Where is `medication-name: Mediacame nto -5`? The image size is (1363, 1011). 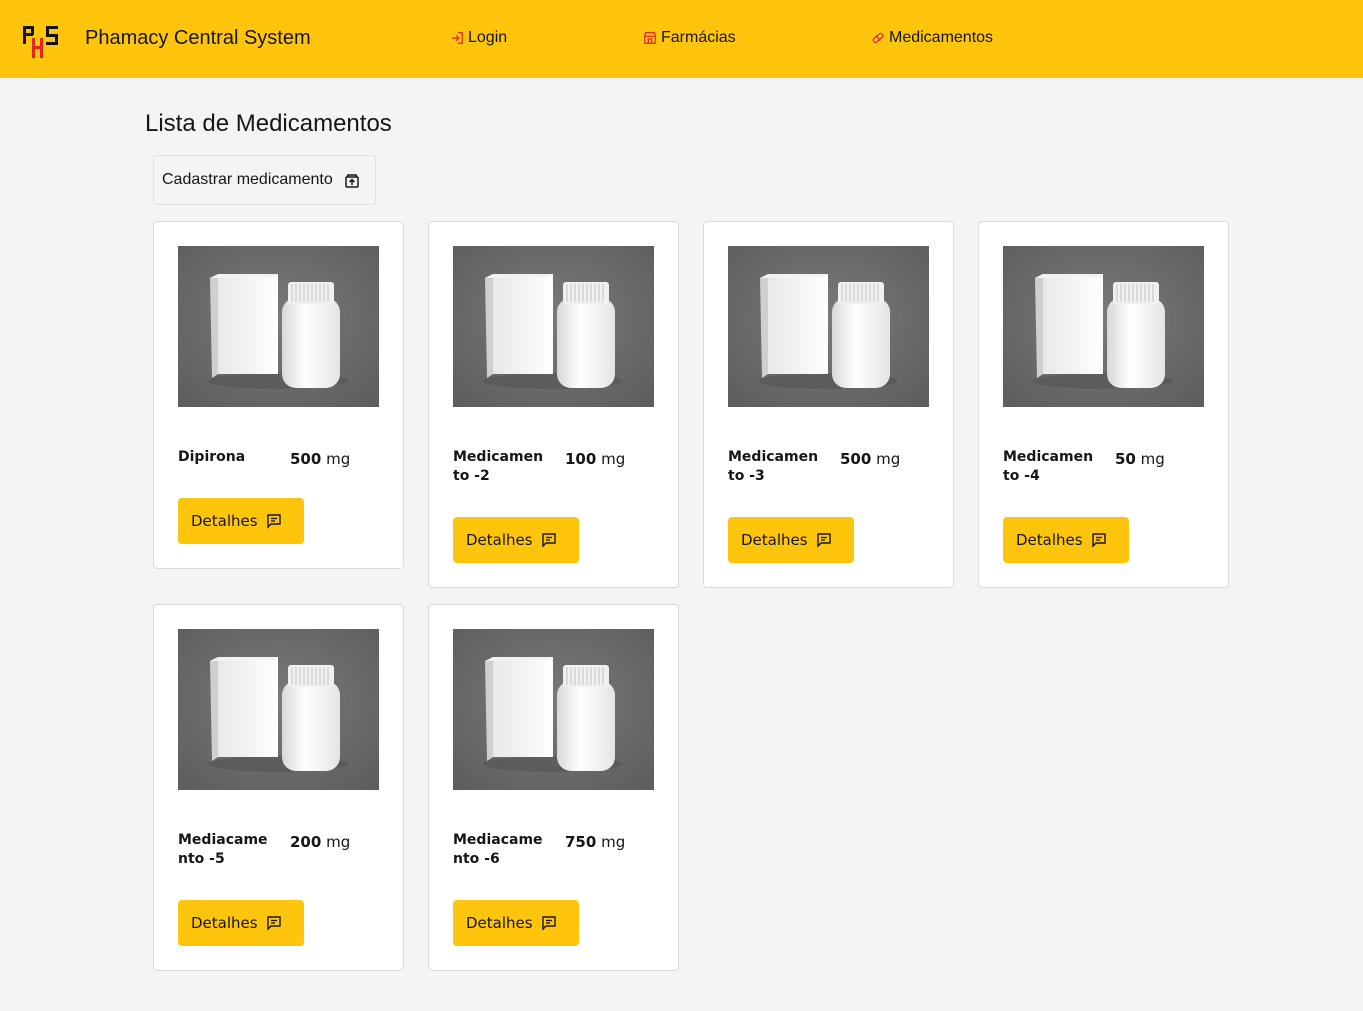
medication-name: Mediacame nto -5 is located at coordinates (223, 849).